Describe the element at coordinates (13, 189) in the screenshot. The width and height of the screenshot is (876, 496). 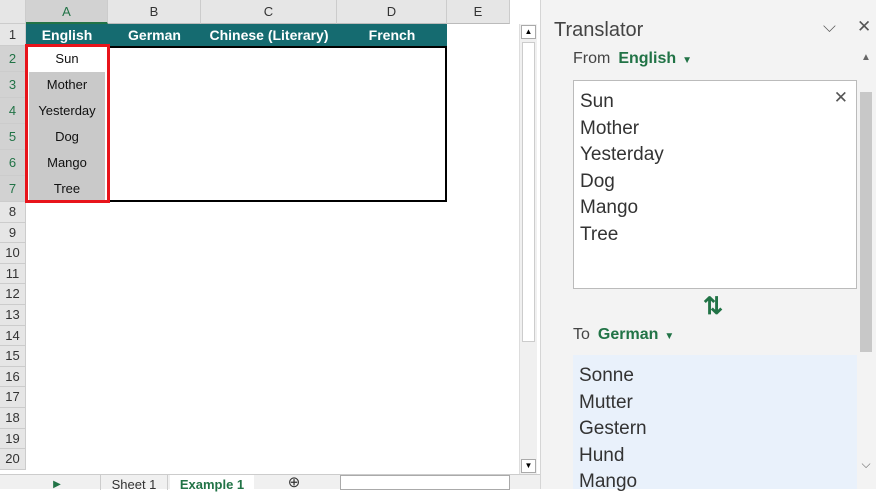
I see `row-header: 7` at that location.